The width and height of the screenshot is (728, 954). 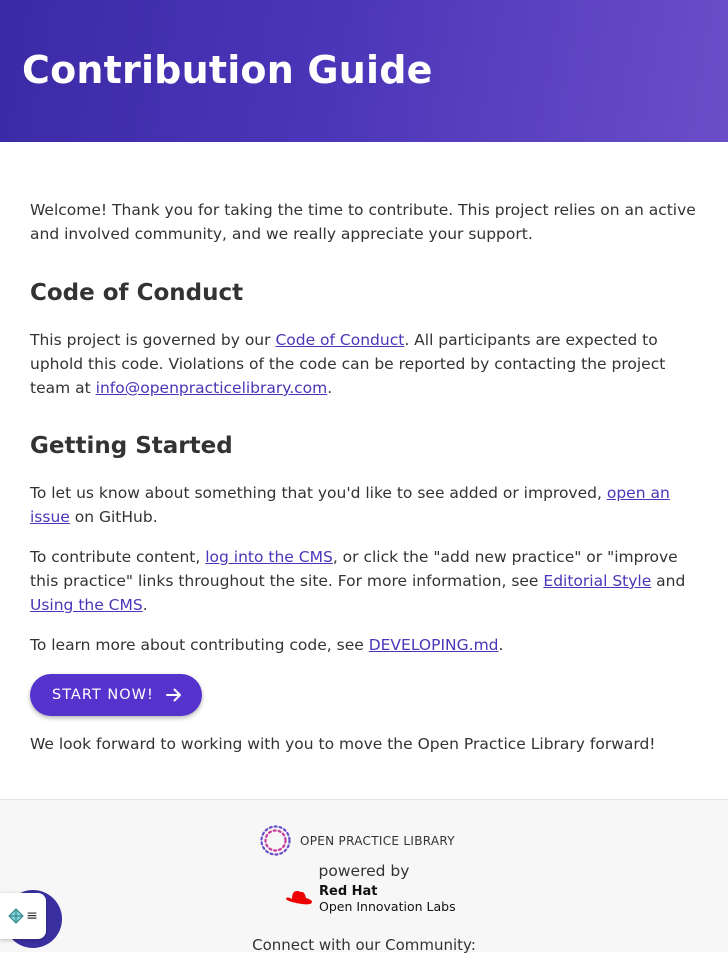 What do you see at coordinates (597, 581) in the screenshot?
I see `editorial-style-link: Editorial Style` at bounding box center [597, 581].